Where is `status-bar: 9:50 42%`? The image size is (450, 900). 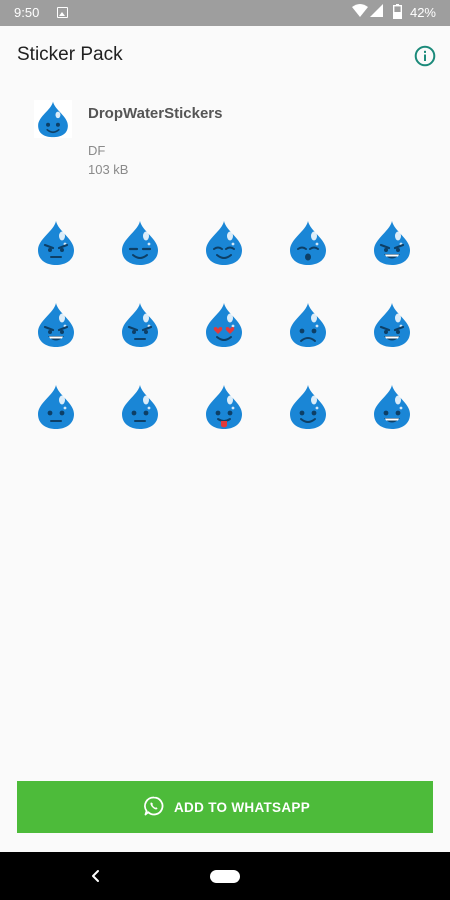
status-bar: 9:50 42% is located at coordinates (225, 13).